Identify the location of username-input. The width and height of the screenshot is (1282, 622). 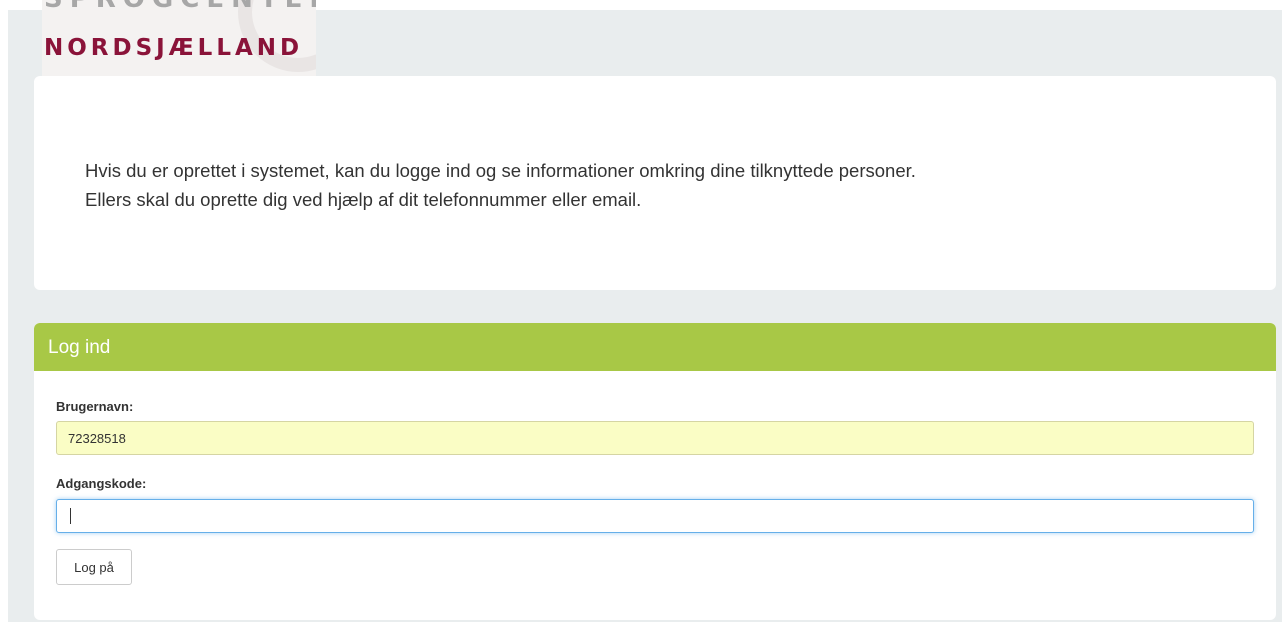
(655, 438).